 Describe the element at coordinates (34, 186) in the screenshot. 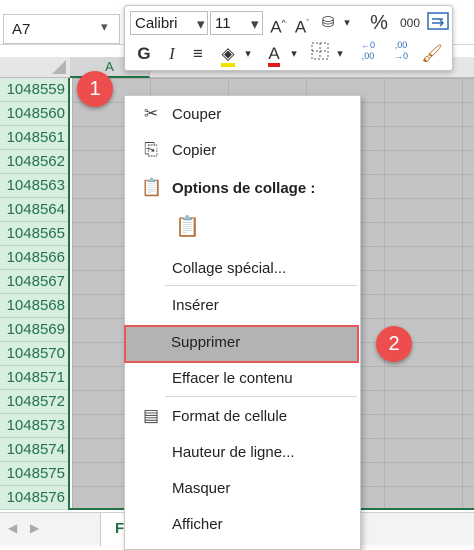

I see `row-header: 1048563` at that location.